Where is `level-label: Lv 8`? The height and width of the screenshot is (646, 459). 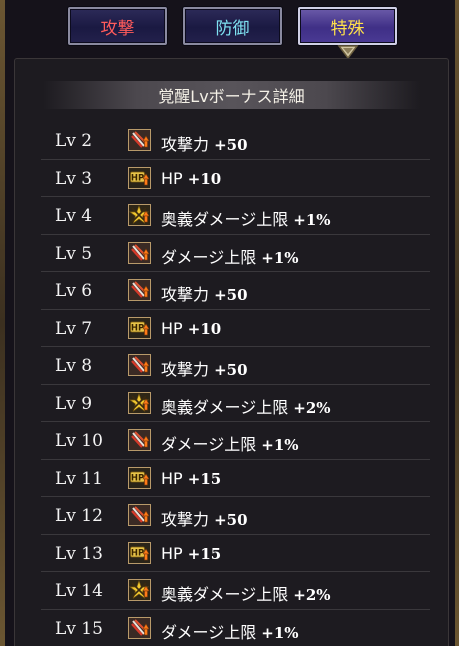 level-label: Lv 8 is located at coordinates (74, 366).